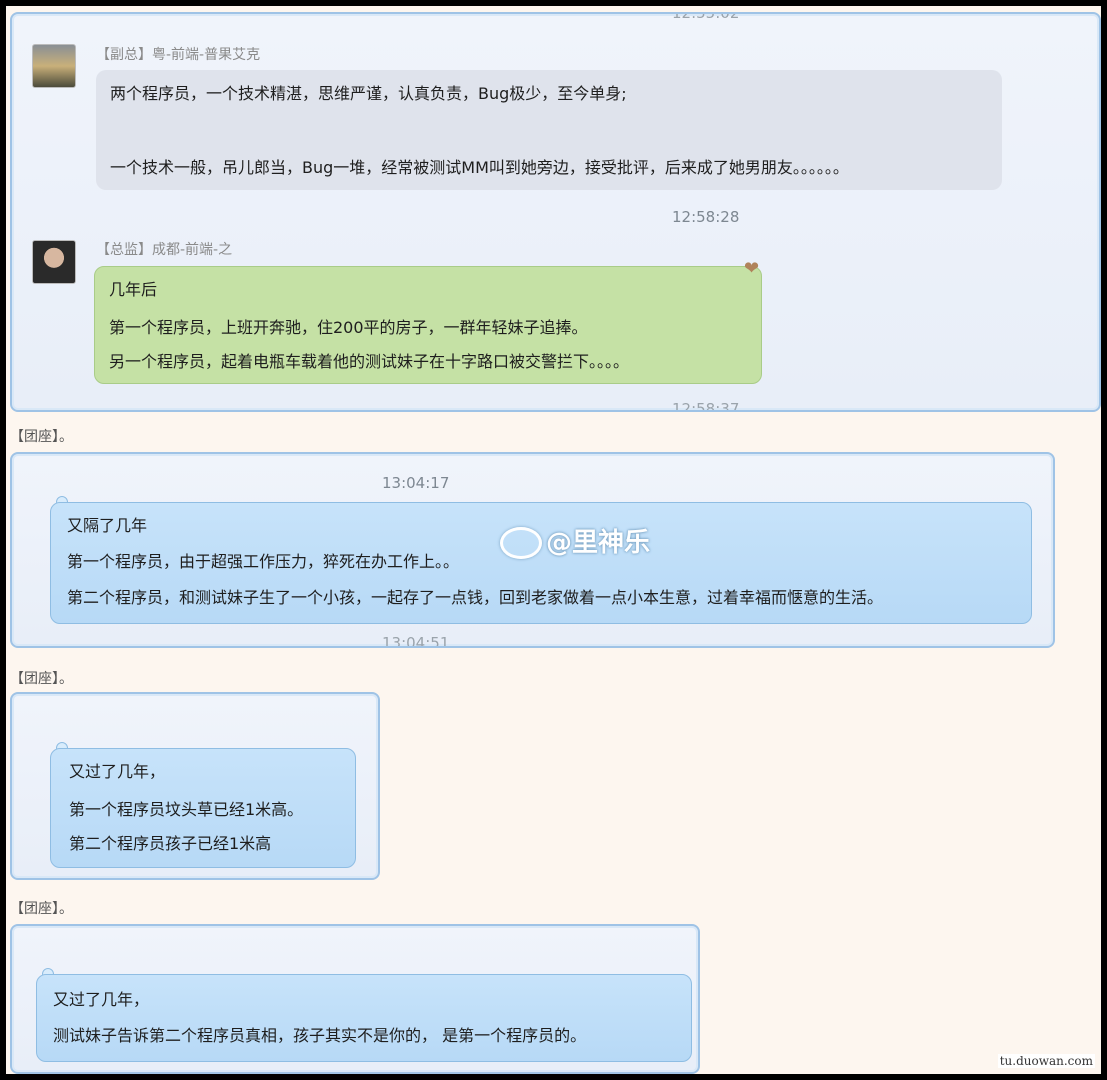 Image resolution: width=1107 pixels, height=1080 pixels. What do you see at coordinates (1046, 1061) in the screenshot?
I see `site-credit: tu.duowan.com` at bounding box center [1046, 1061].